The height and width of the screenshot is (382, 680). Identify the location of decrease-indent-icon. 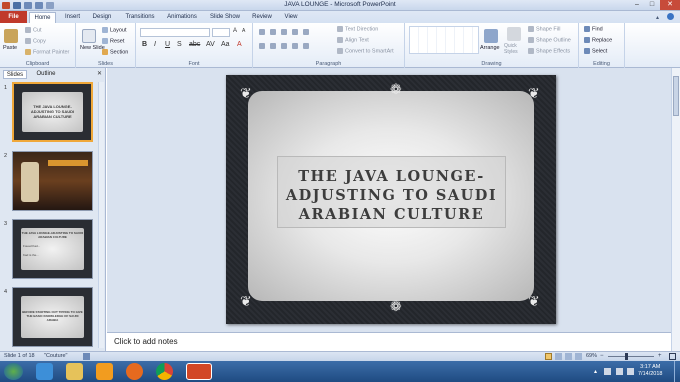
(284, 32).